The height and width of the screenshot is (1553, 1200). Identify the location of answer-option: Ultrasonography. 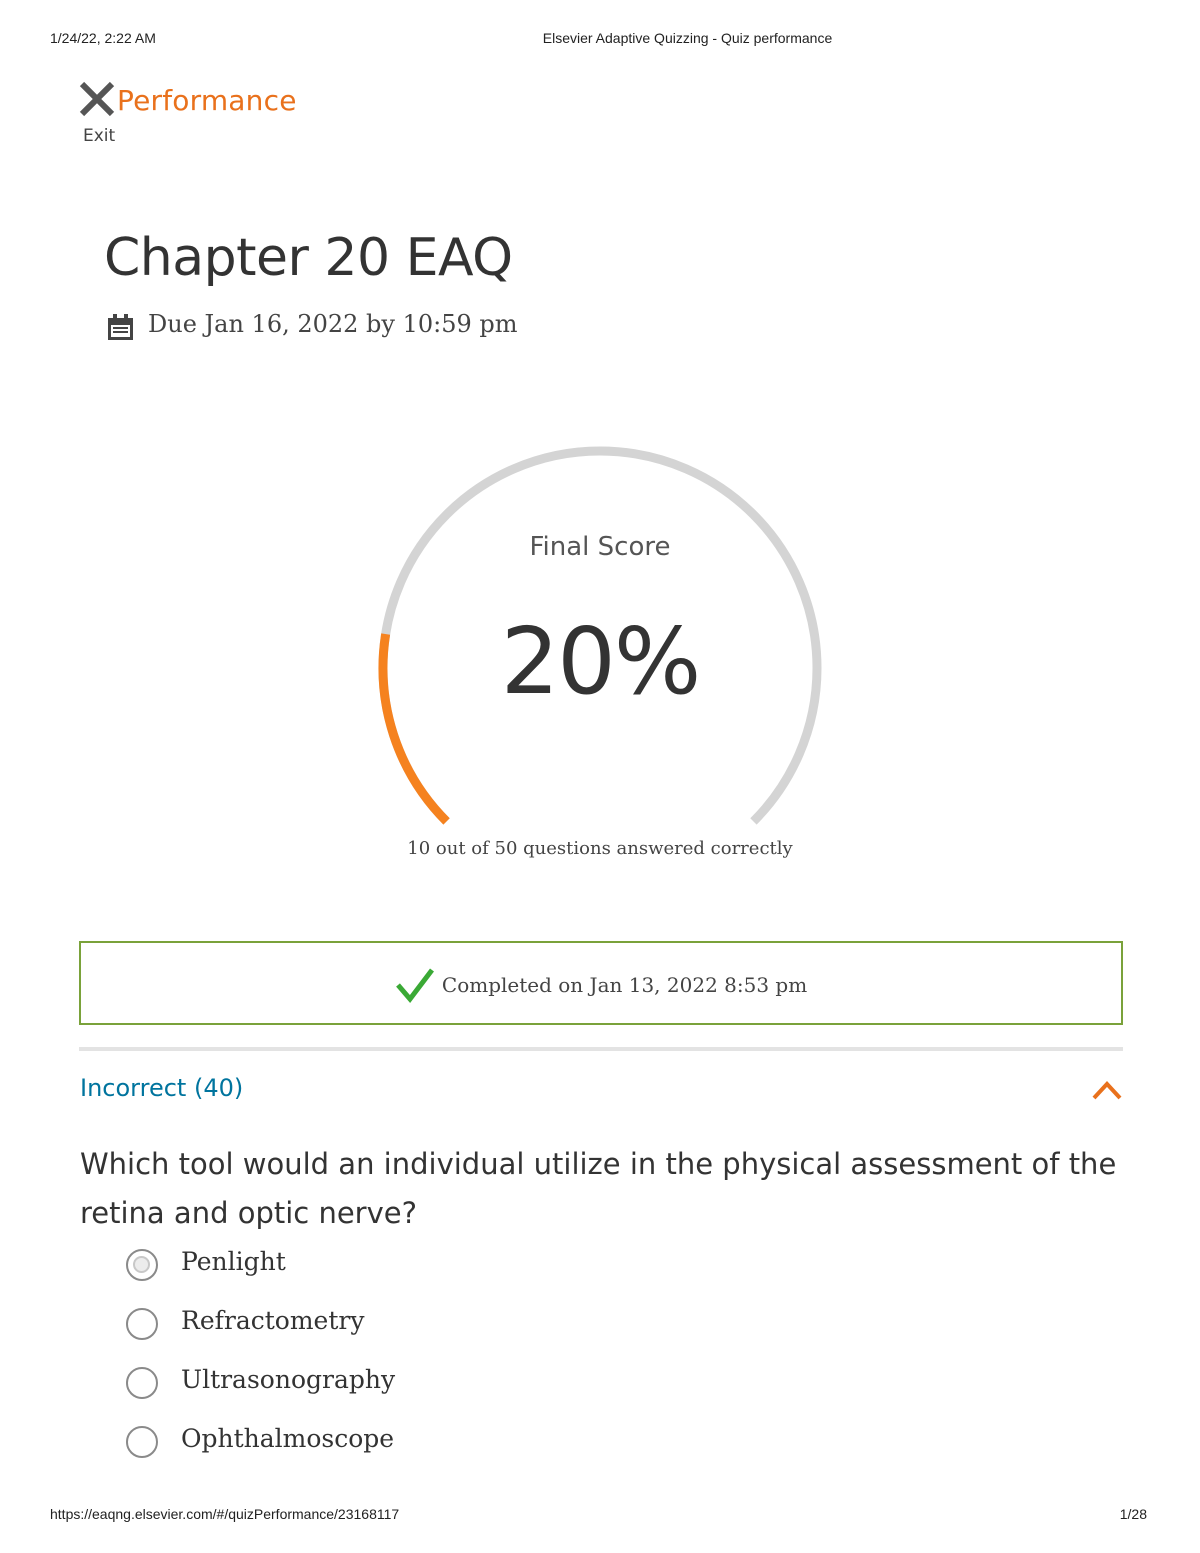
(576, 1392).